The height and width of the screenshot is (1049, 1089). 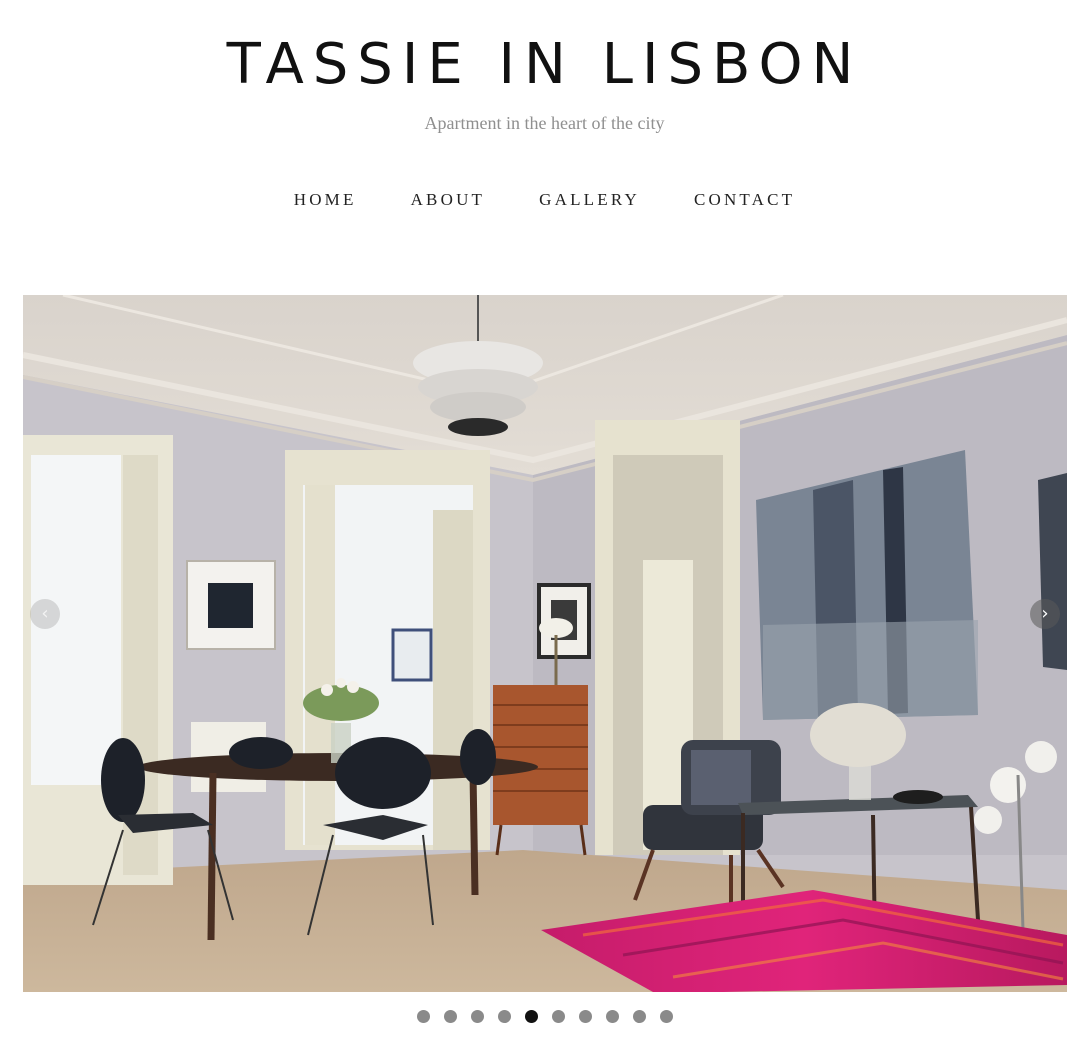 What do you see at coordinates (544, 65) in the screenshot?
I see `site-title: TASSIE IN LISBON` at bounding box center [544, 65].